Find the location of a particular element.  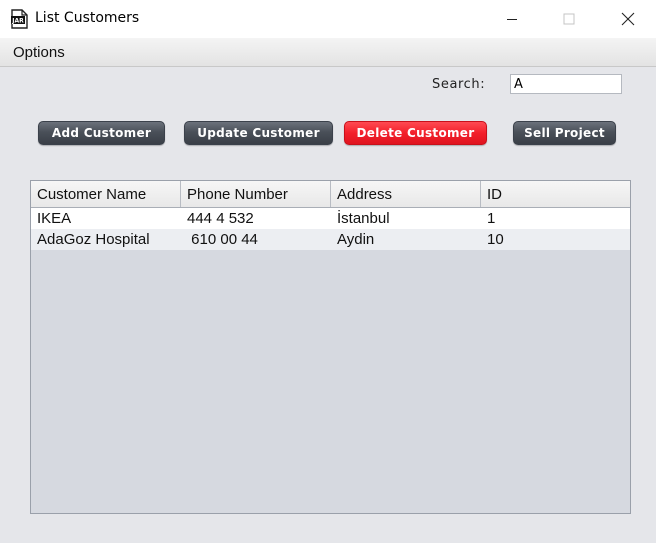

jar-file-icon: JAR is located at coordinates (19, 19).